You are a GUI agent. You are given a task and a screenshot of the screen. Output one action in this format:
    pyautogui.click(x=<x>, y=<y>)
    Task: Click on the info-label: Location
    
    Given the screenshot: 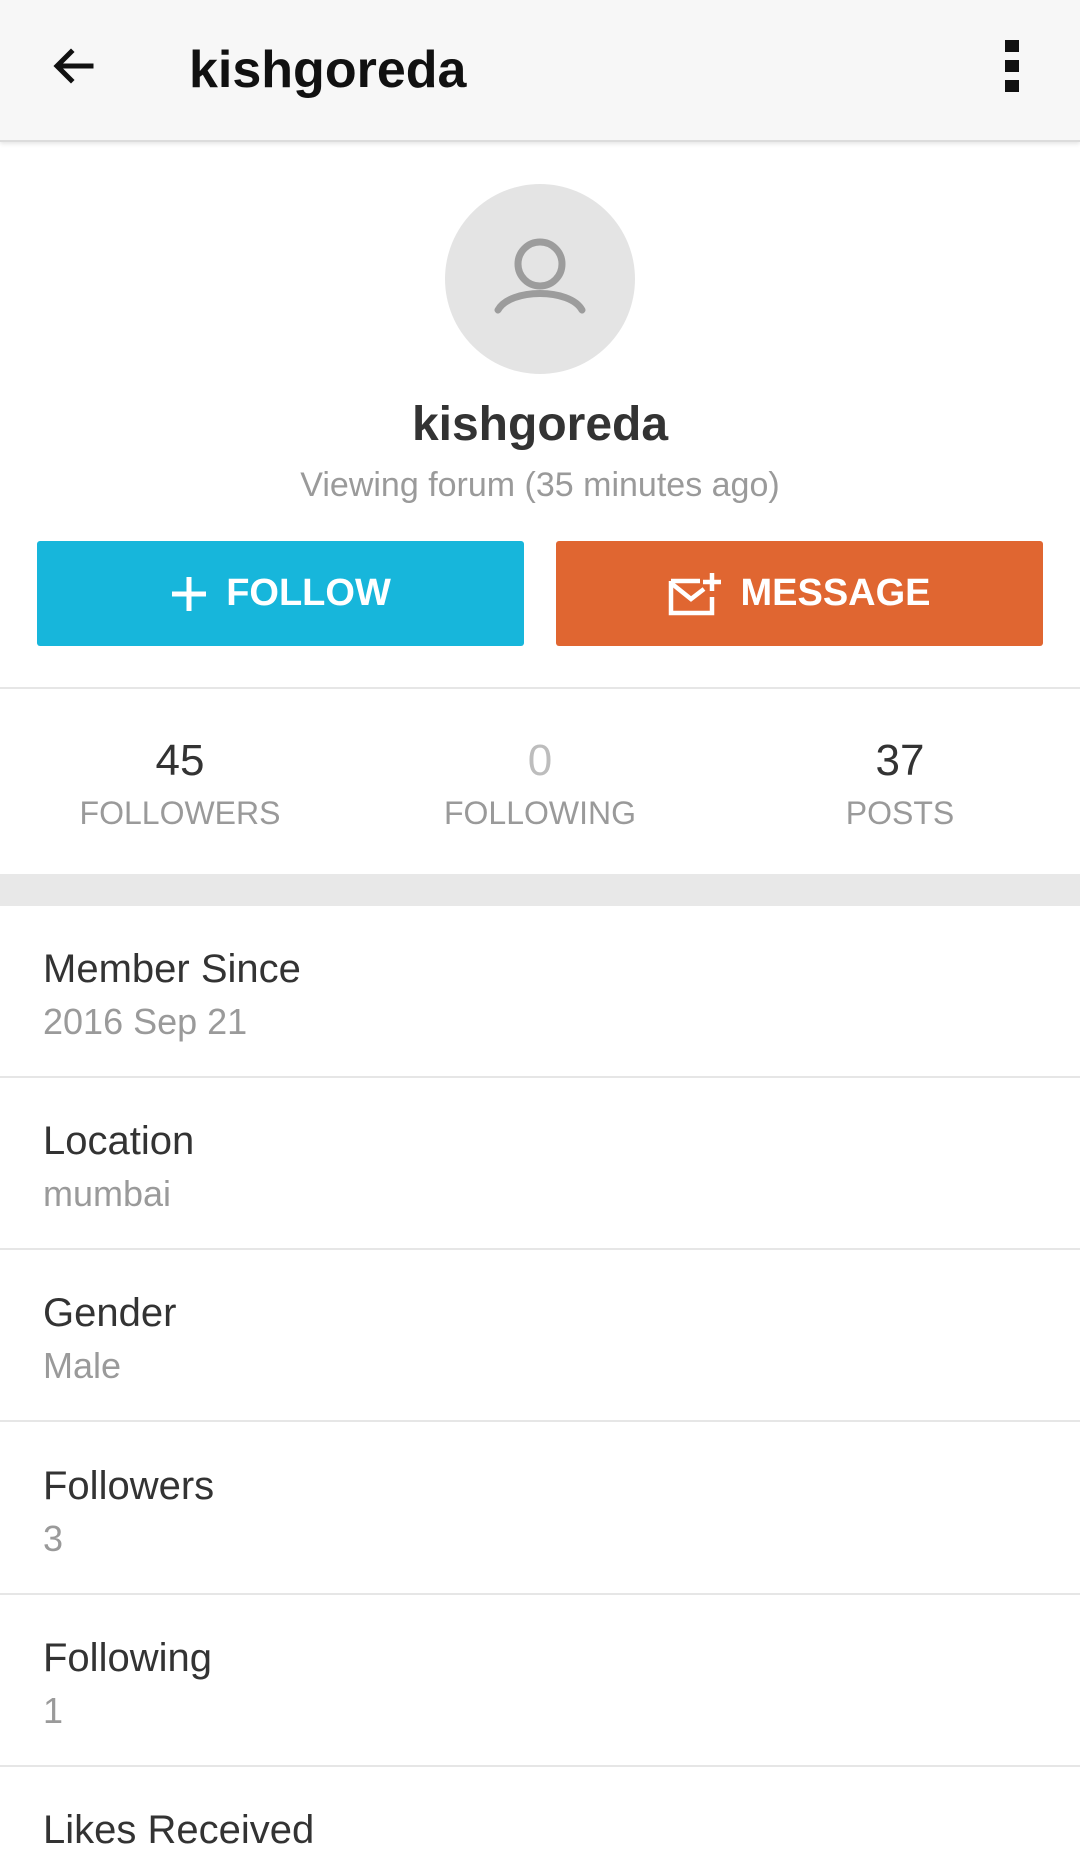 What is the action you would take?
    pyautogui.click(x=119, y=1141)
    